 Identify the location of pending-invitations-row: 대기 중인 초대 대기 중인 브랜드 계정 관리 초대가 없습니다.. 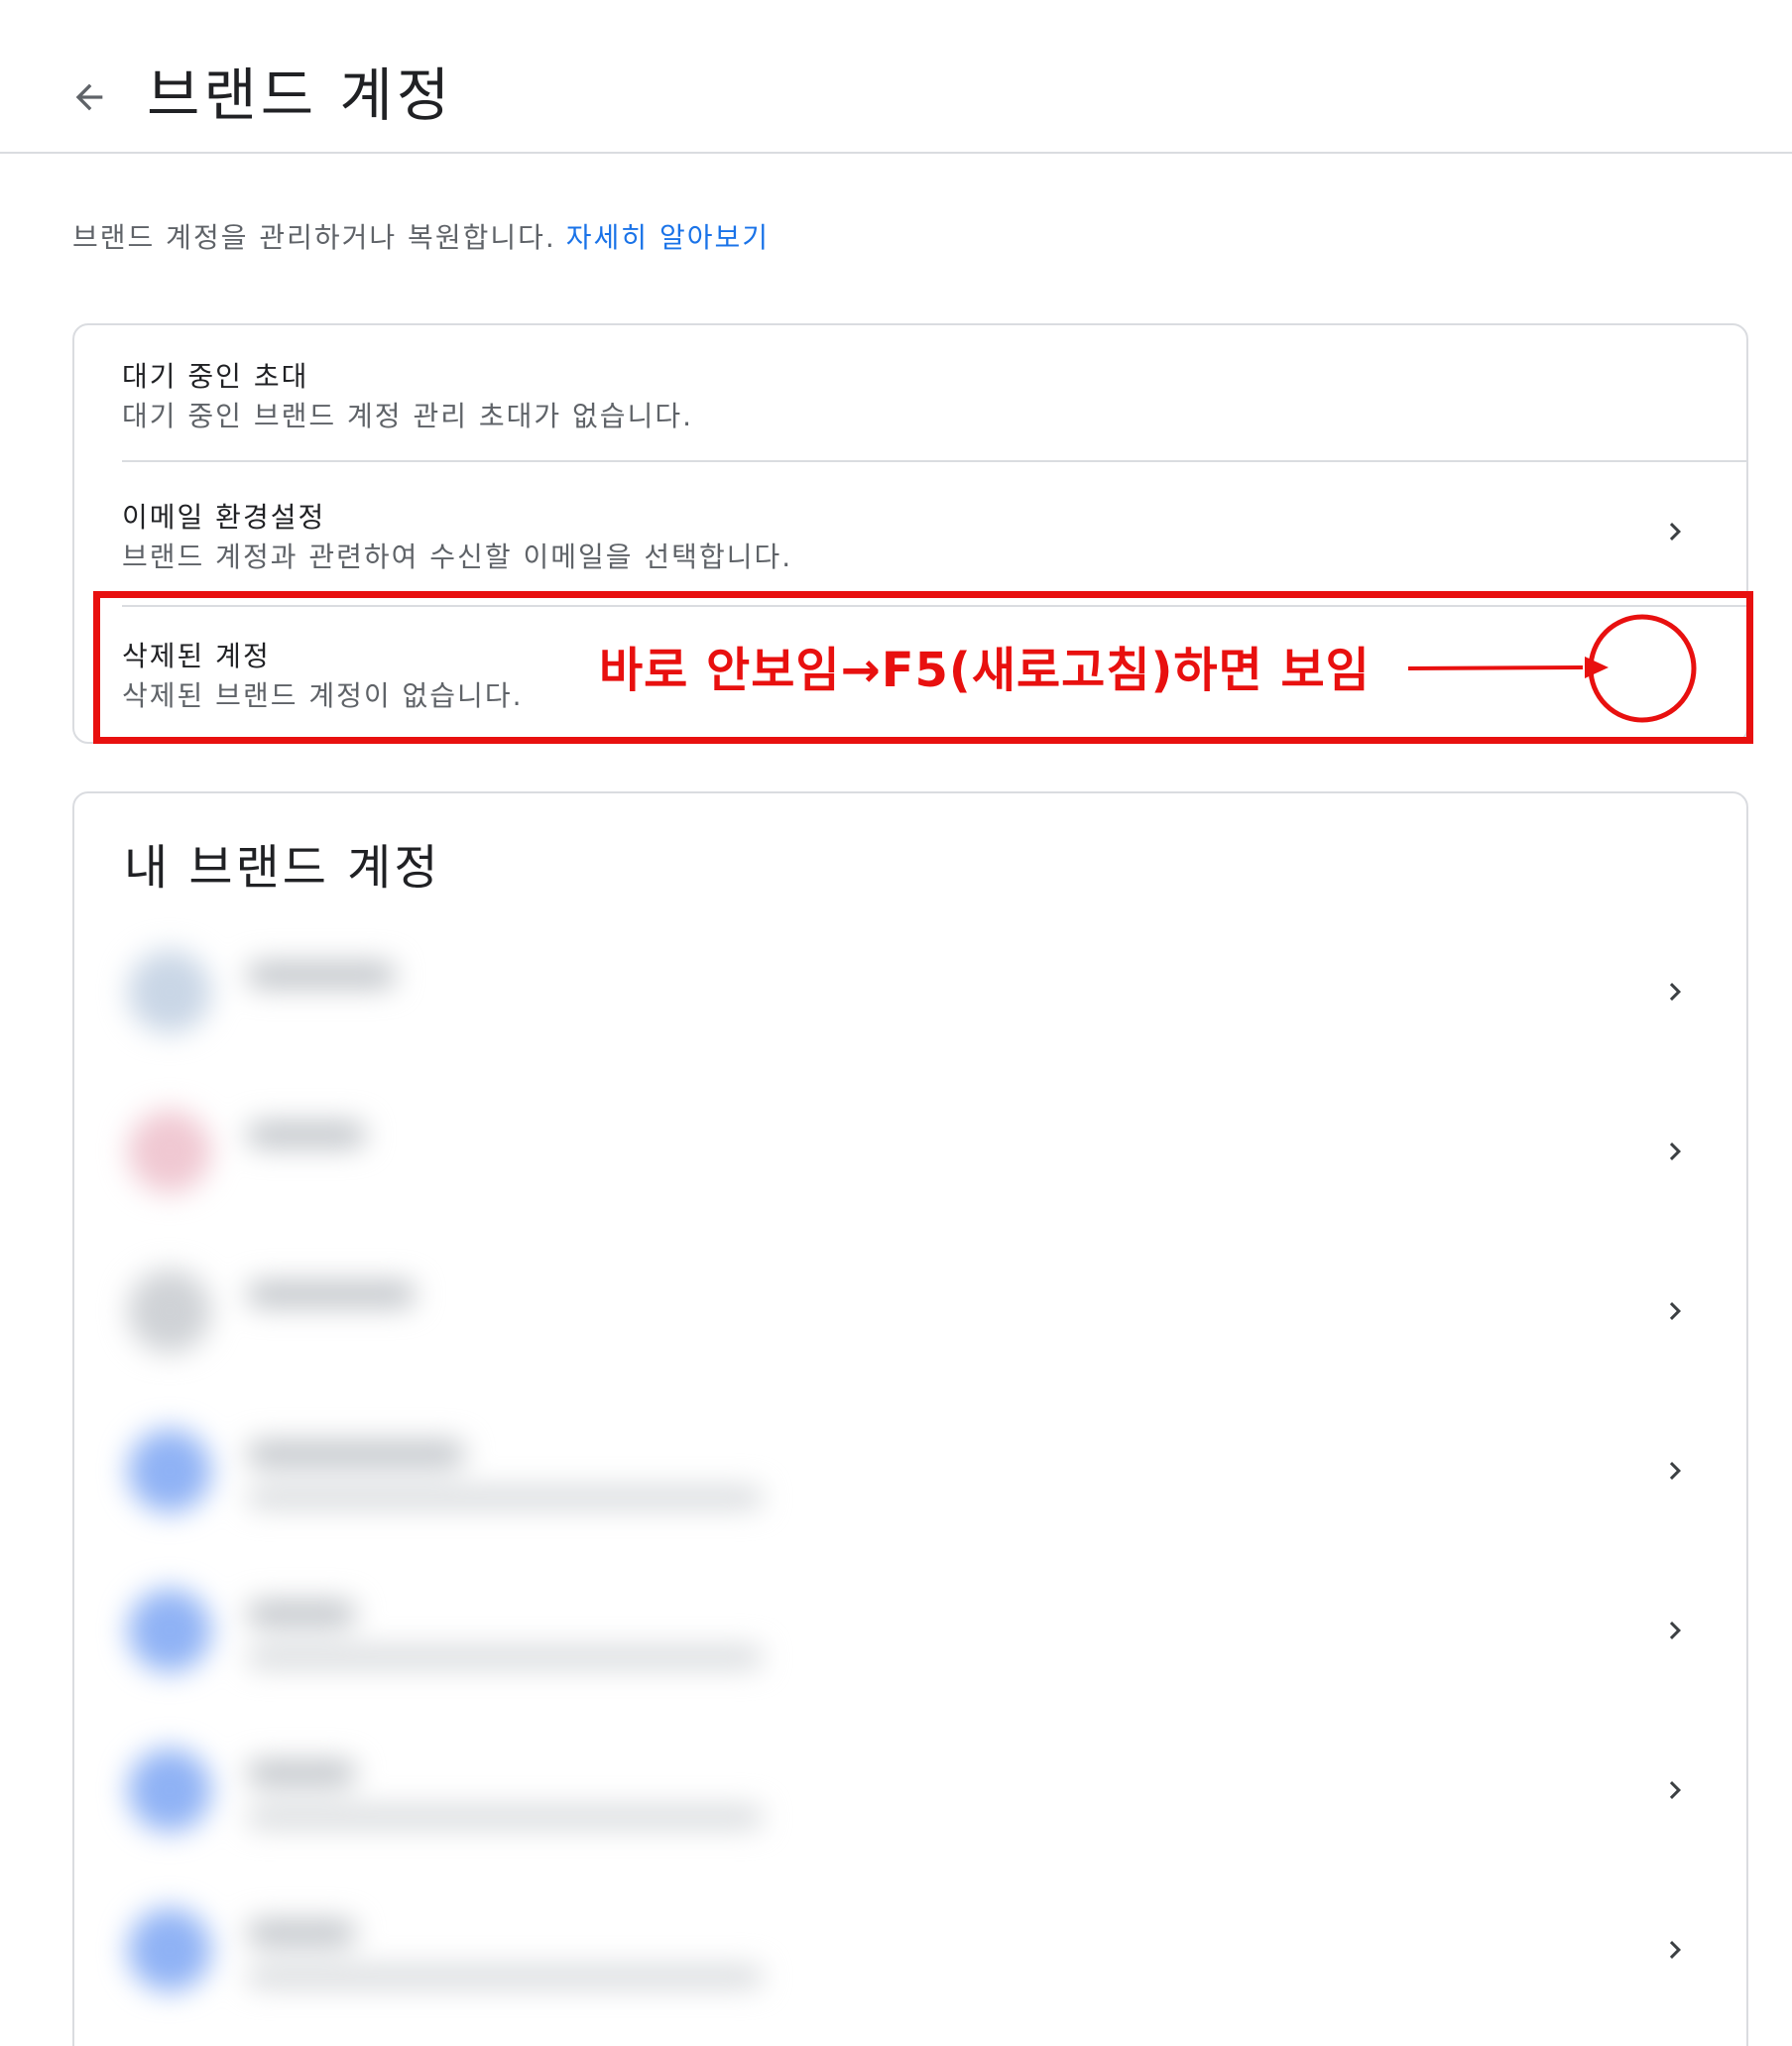
(934, 396).